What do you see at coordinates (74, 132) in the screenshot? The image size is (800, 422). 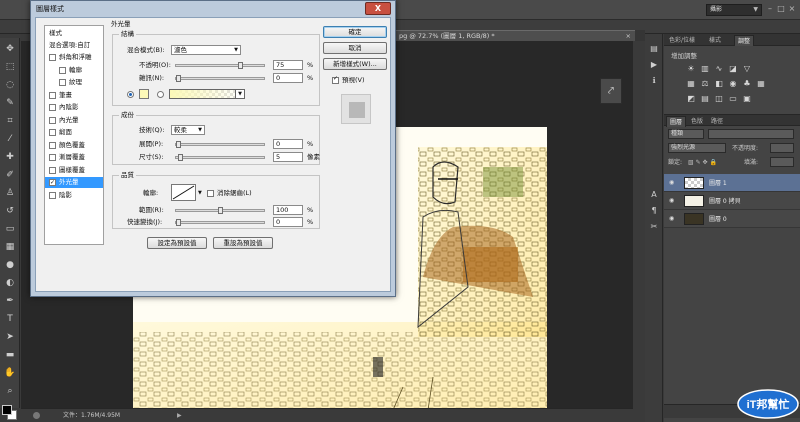 I see `style-item: 緞面` at bounding box center [74, 132].